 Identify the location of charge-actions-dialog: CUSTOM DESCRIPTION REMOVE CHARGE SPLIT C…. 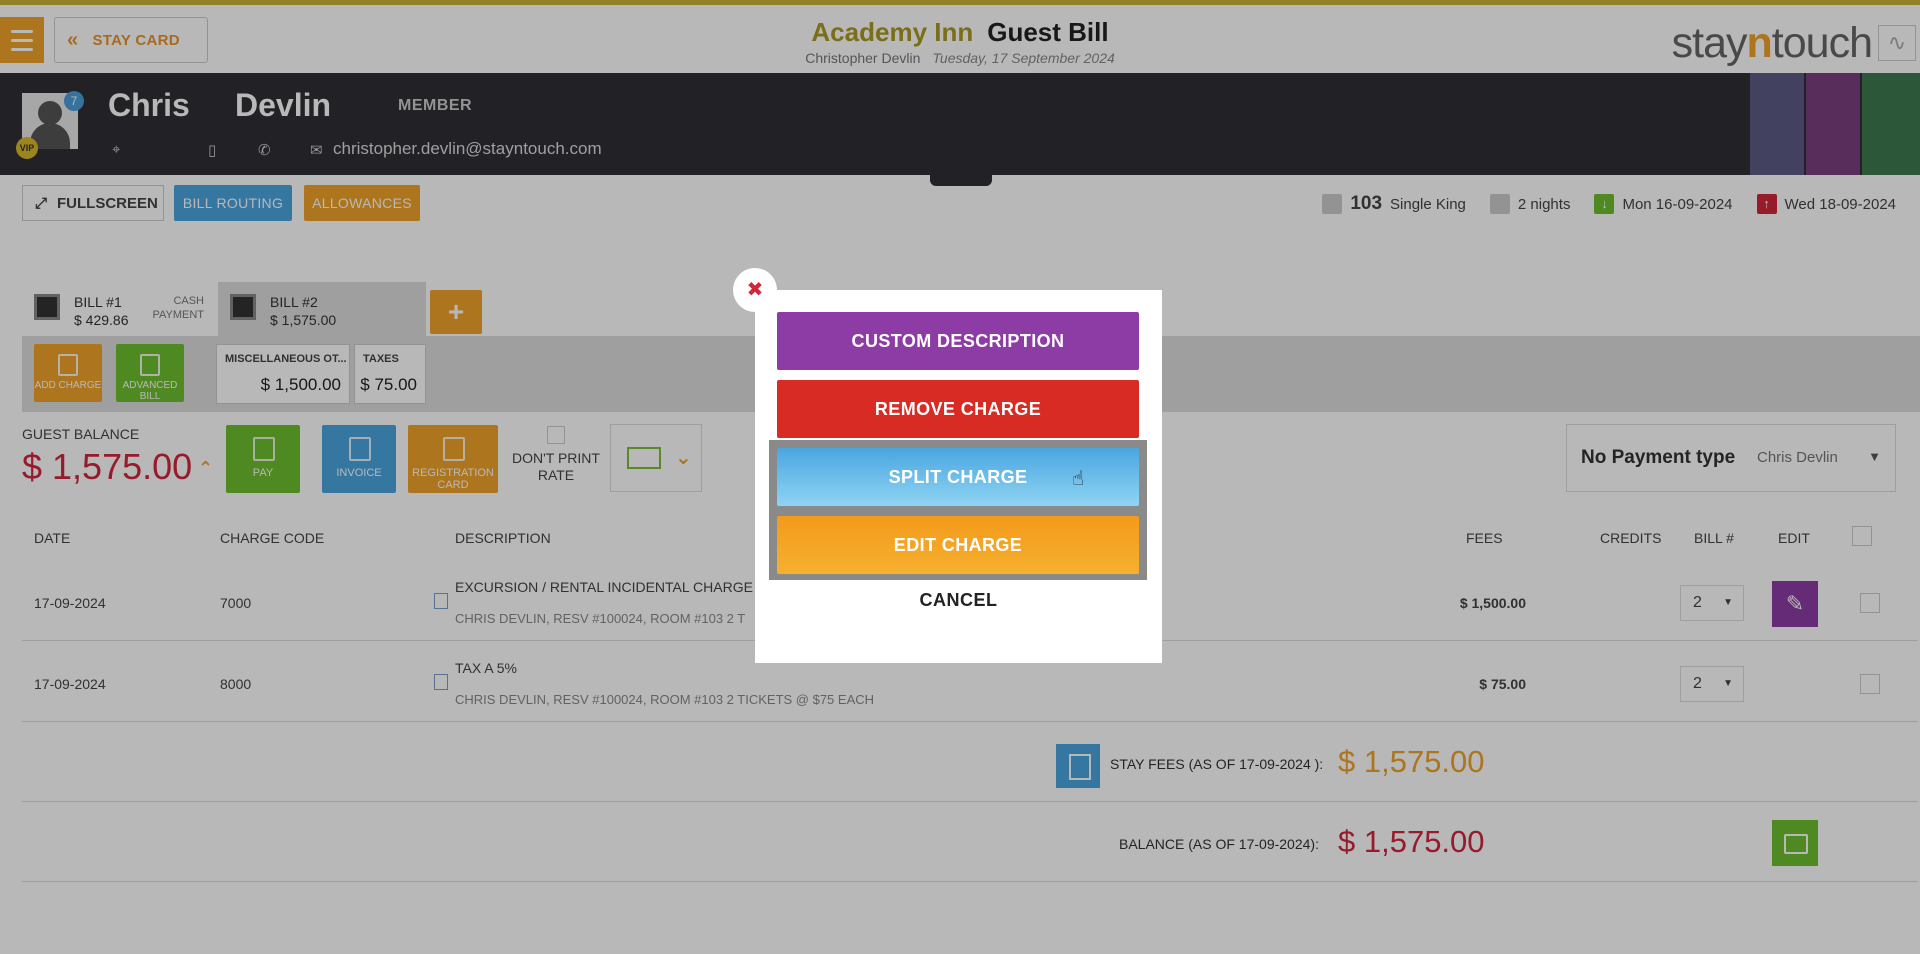
(958, 476).